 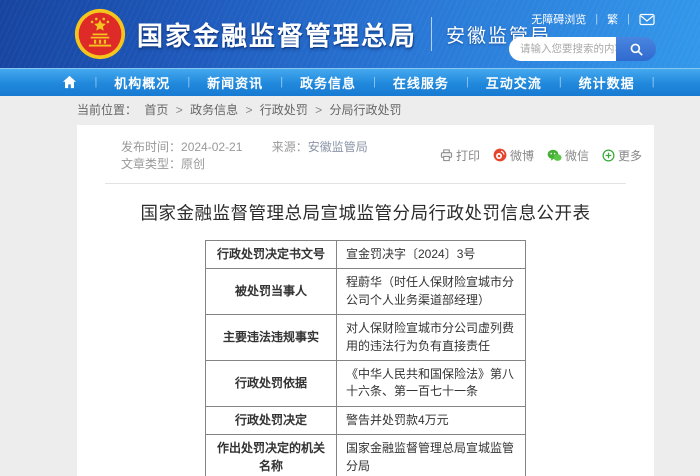 I want to click on more-label: 更多, so click(x=629, y=155).